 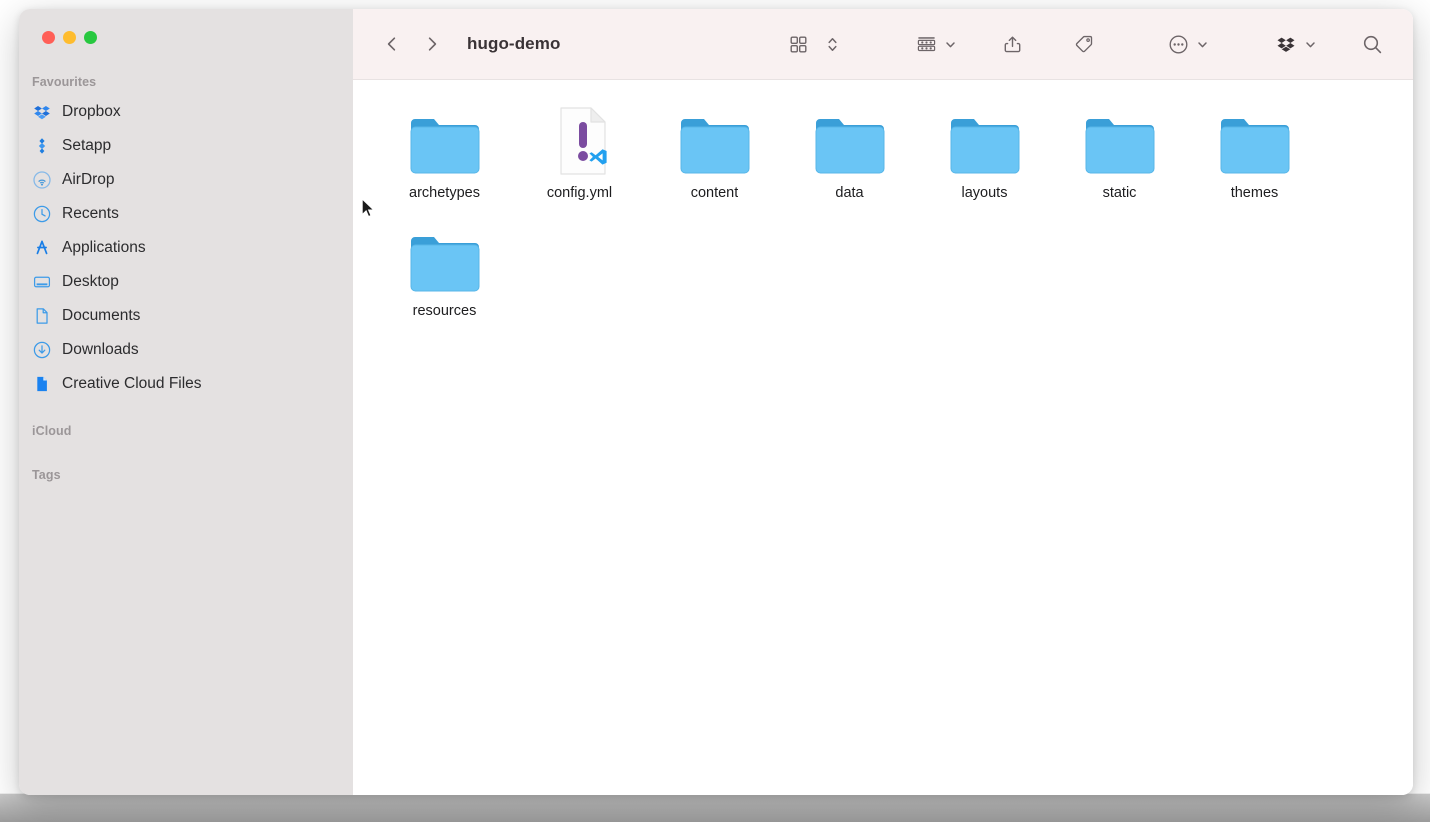 What do you see at coordinates (46, 475) in the screenshot?
I see `sidebar-section-tags-title: Tags` at bounding box center [46, 475].